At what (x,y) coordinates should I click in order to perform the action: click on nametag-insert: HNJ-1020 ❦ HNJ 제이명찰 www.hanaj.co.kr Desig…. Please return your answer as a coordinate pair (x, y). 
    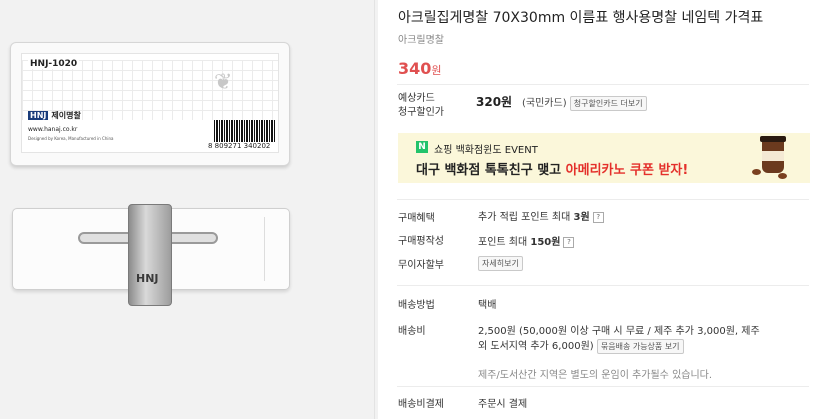
    Looking at the image, I should click on (150, 103).